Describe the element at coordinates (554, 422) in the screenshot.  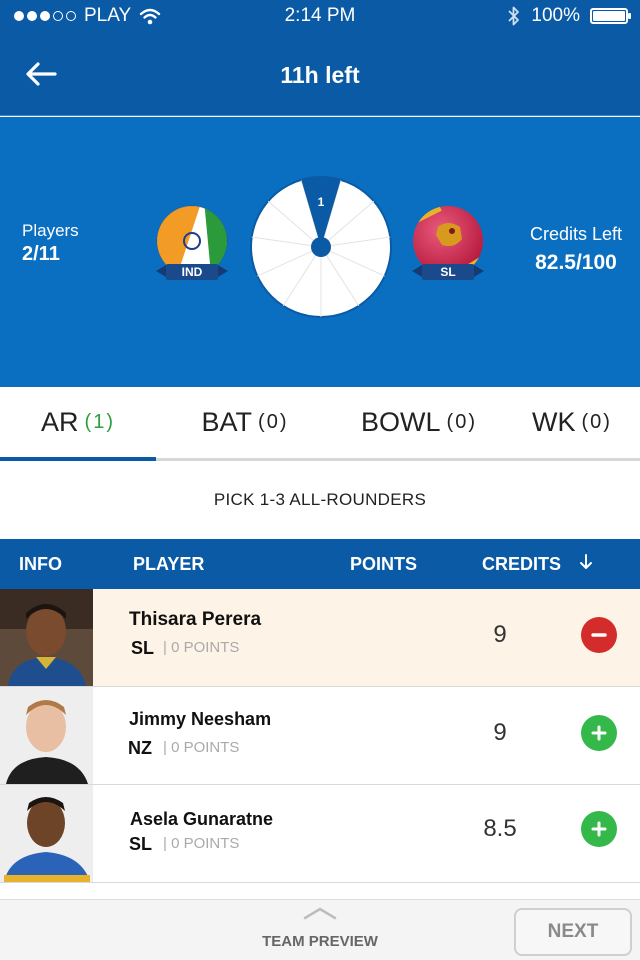
I see `tab-label: WK` at that location.